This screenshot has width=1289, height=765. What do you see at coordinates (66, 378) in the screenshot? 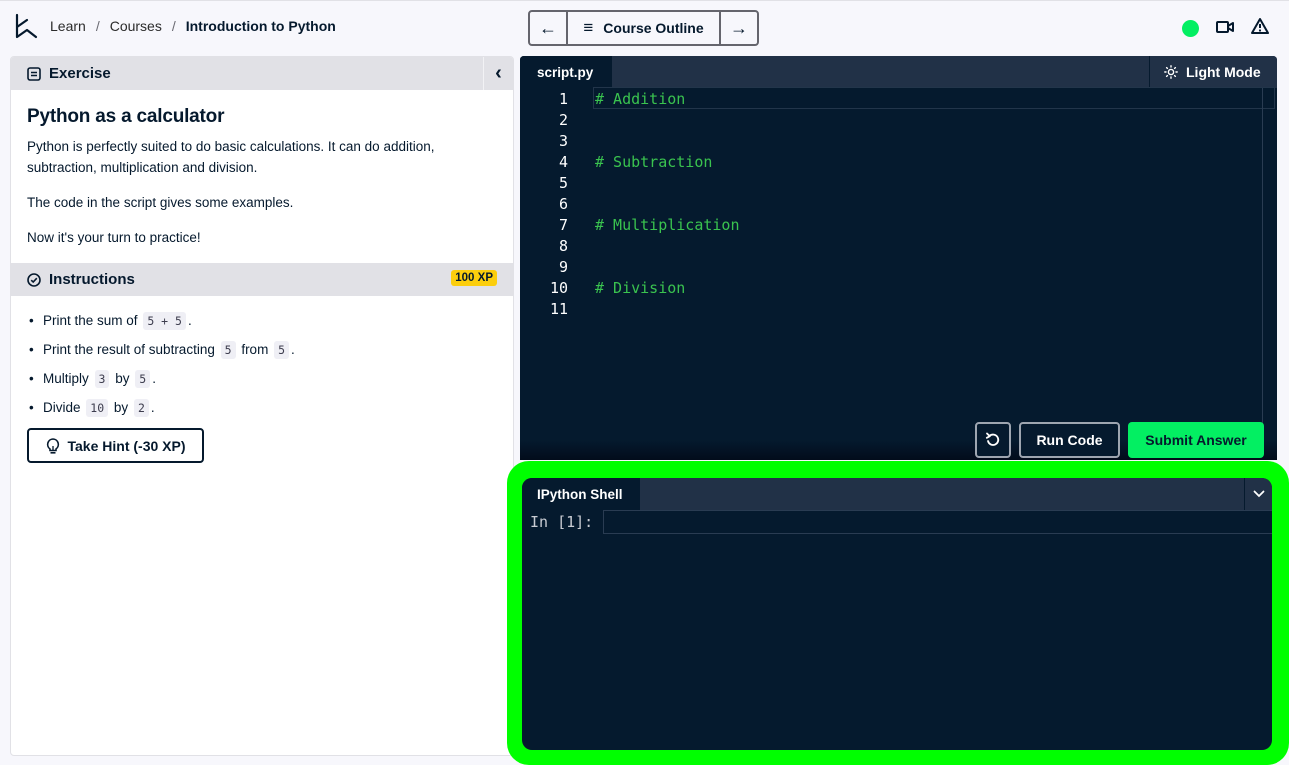
I see `instruction-text: Multiply` at bounding box center [66, 378].